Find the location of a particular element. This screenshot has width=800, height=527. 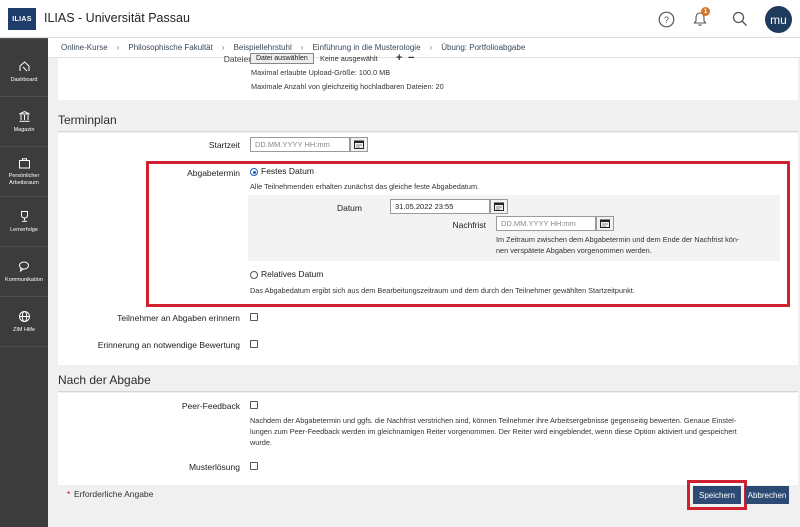

sidebar-item-kommunikation: Kommunikation is located at coordinates (24, 272).